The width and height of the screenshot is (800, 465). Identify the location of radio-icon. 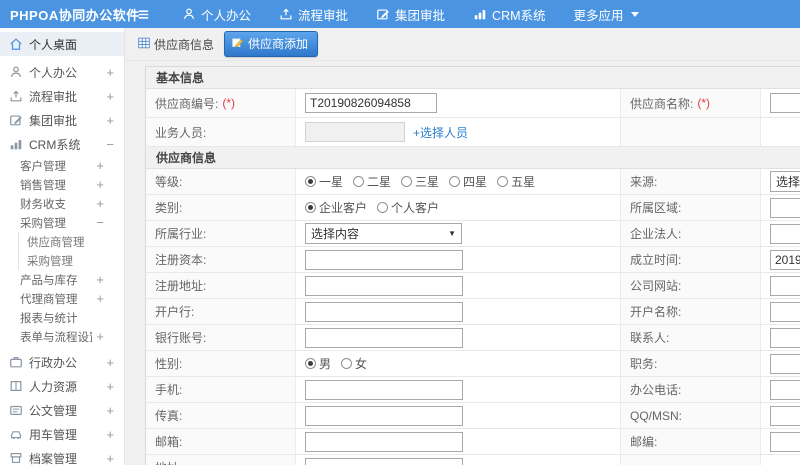
(383, 207).